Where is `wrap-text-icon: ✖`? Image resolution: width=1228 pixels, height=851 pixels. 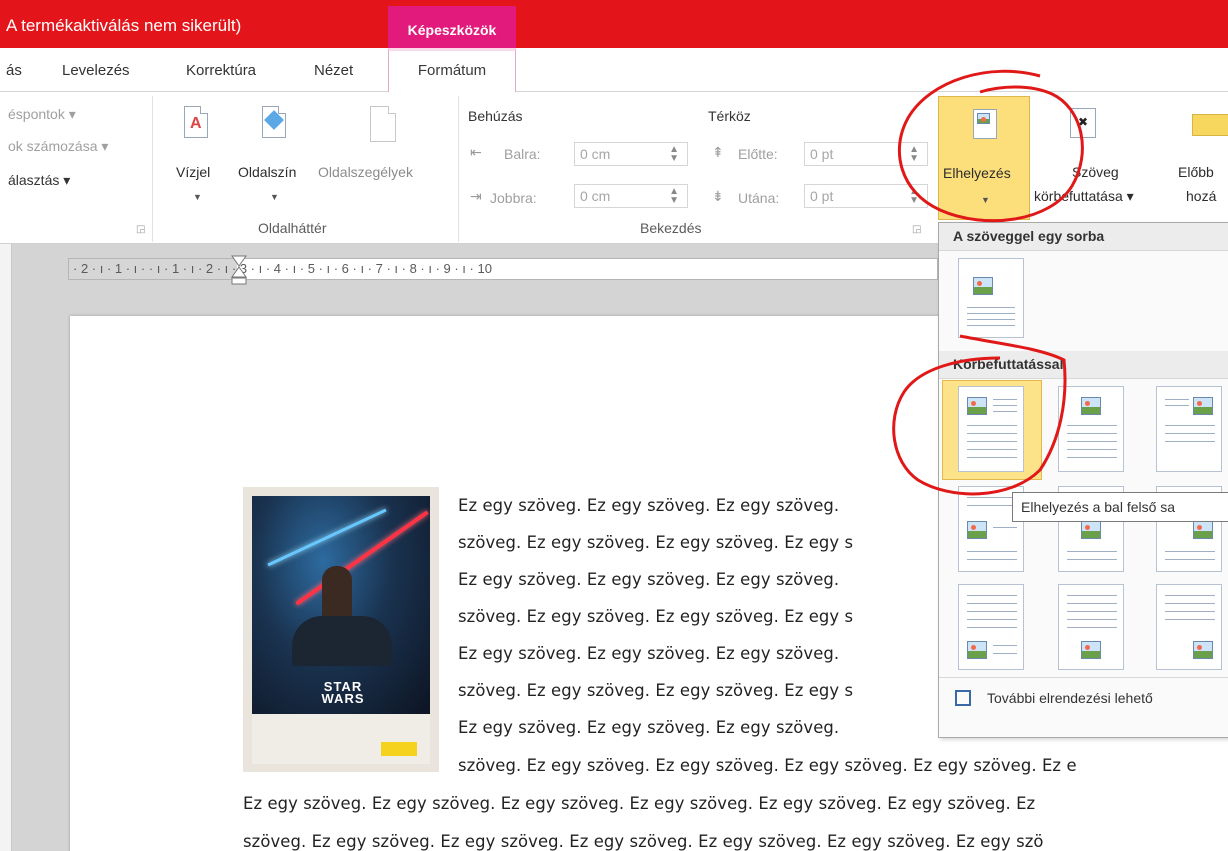 wrap-text-icon: ✖ is located at coordinates (1083, 123).